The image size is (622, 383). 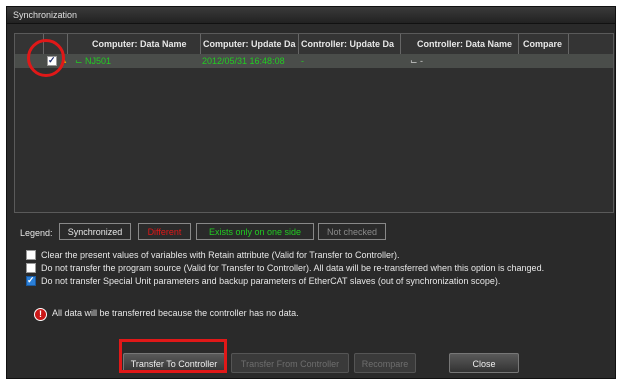 I want to click on controller-update-date: -, so click(x=302, y=61).